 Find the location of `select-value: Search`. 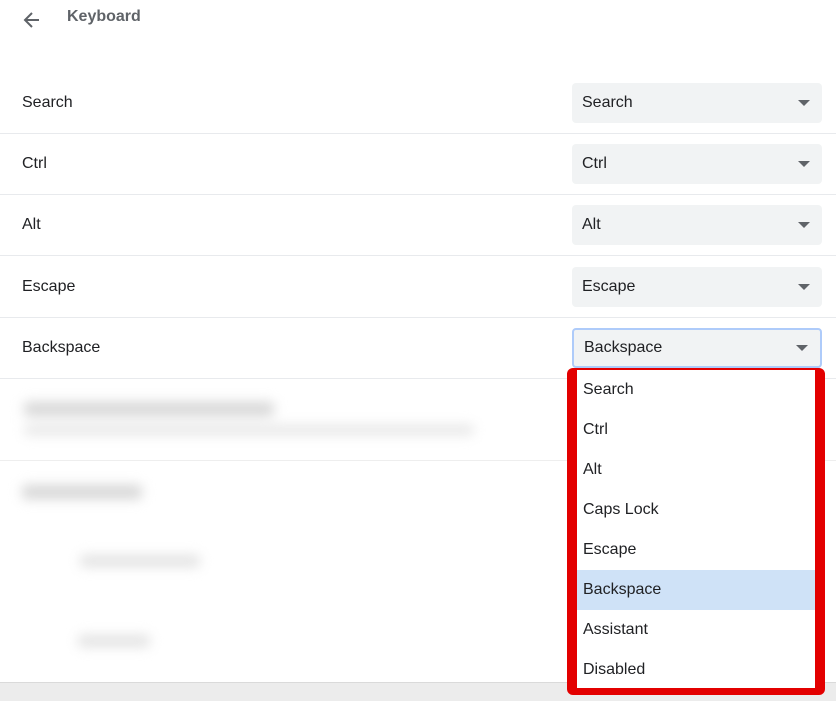

select-value: Search is located at coordinates (607, 102).